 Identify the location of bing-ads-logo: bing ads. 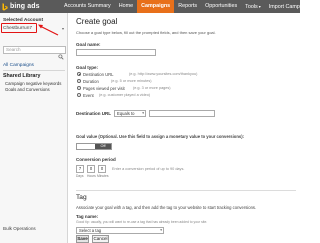
(21, 6).